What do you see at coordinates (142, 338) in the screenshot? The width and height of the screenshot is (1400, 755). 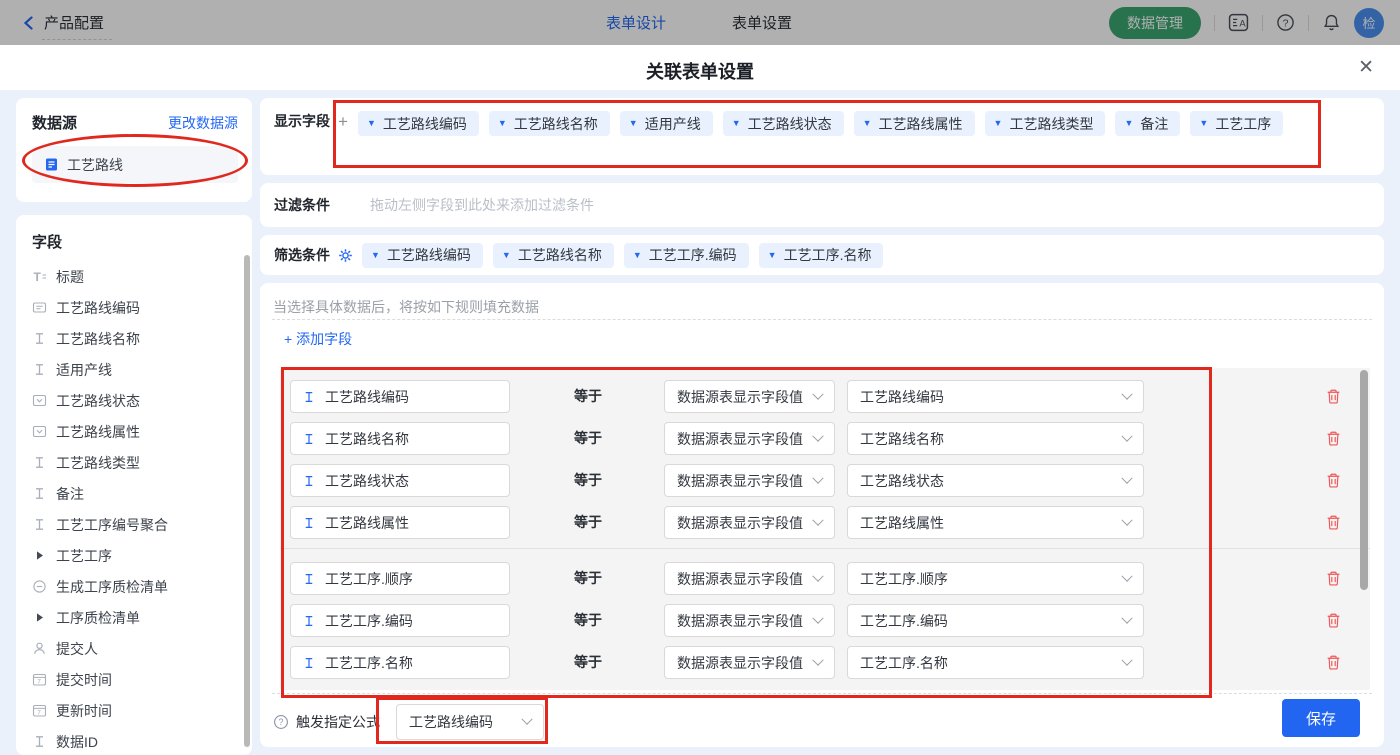 I see `field-list-item: 工艺路线名称` at bounding box center [142, 338].